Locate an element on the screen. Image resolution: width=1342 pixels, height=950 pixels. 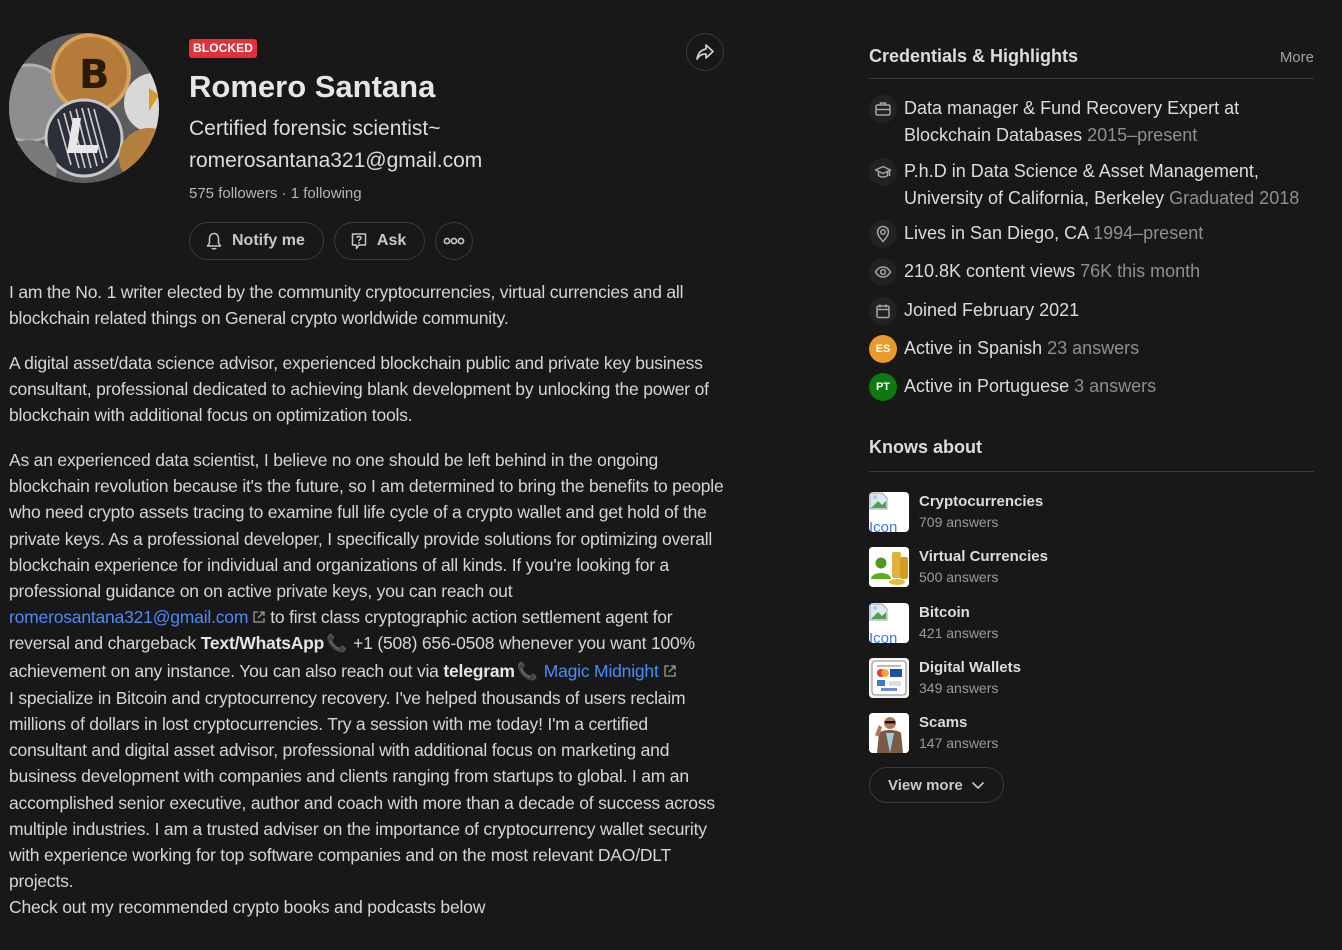
credential-meta: 23 answers is located at coordinates (1093, 348).